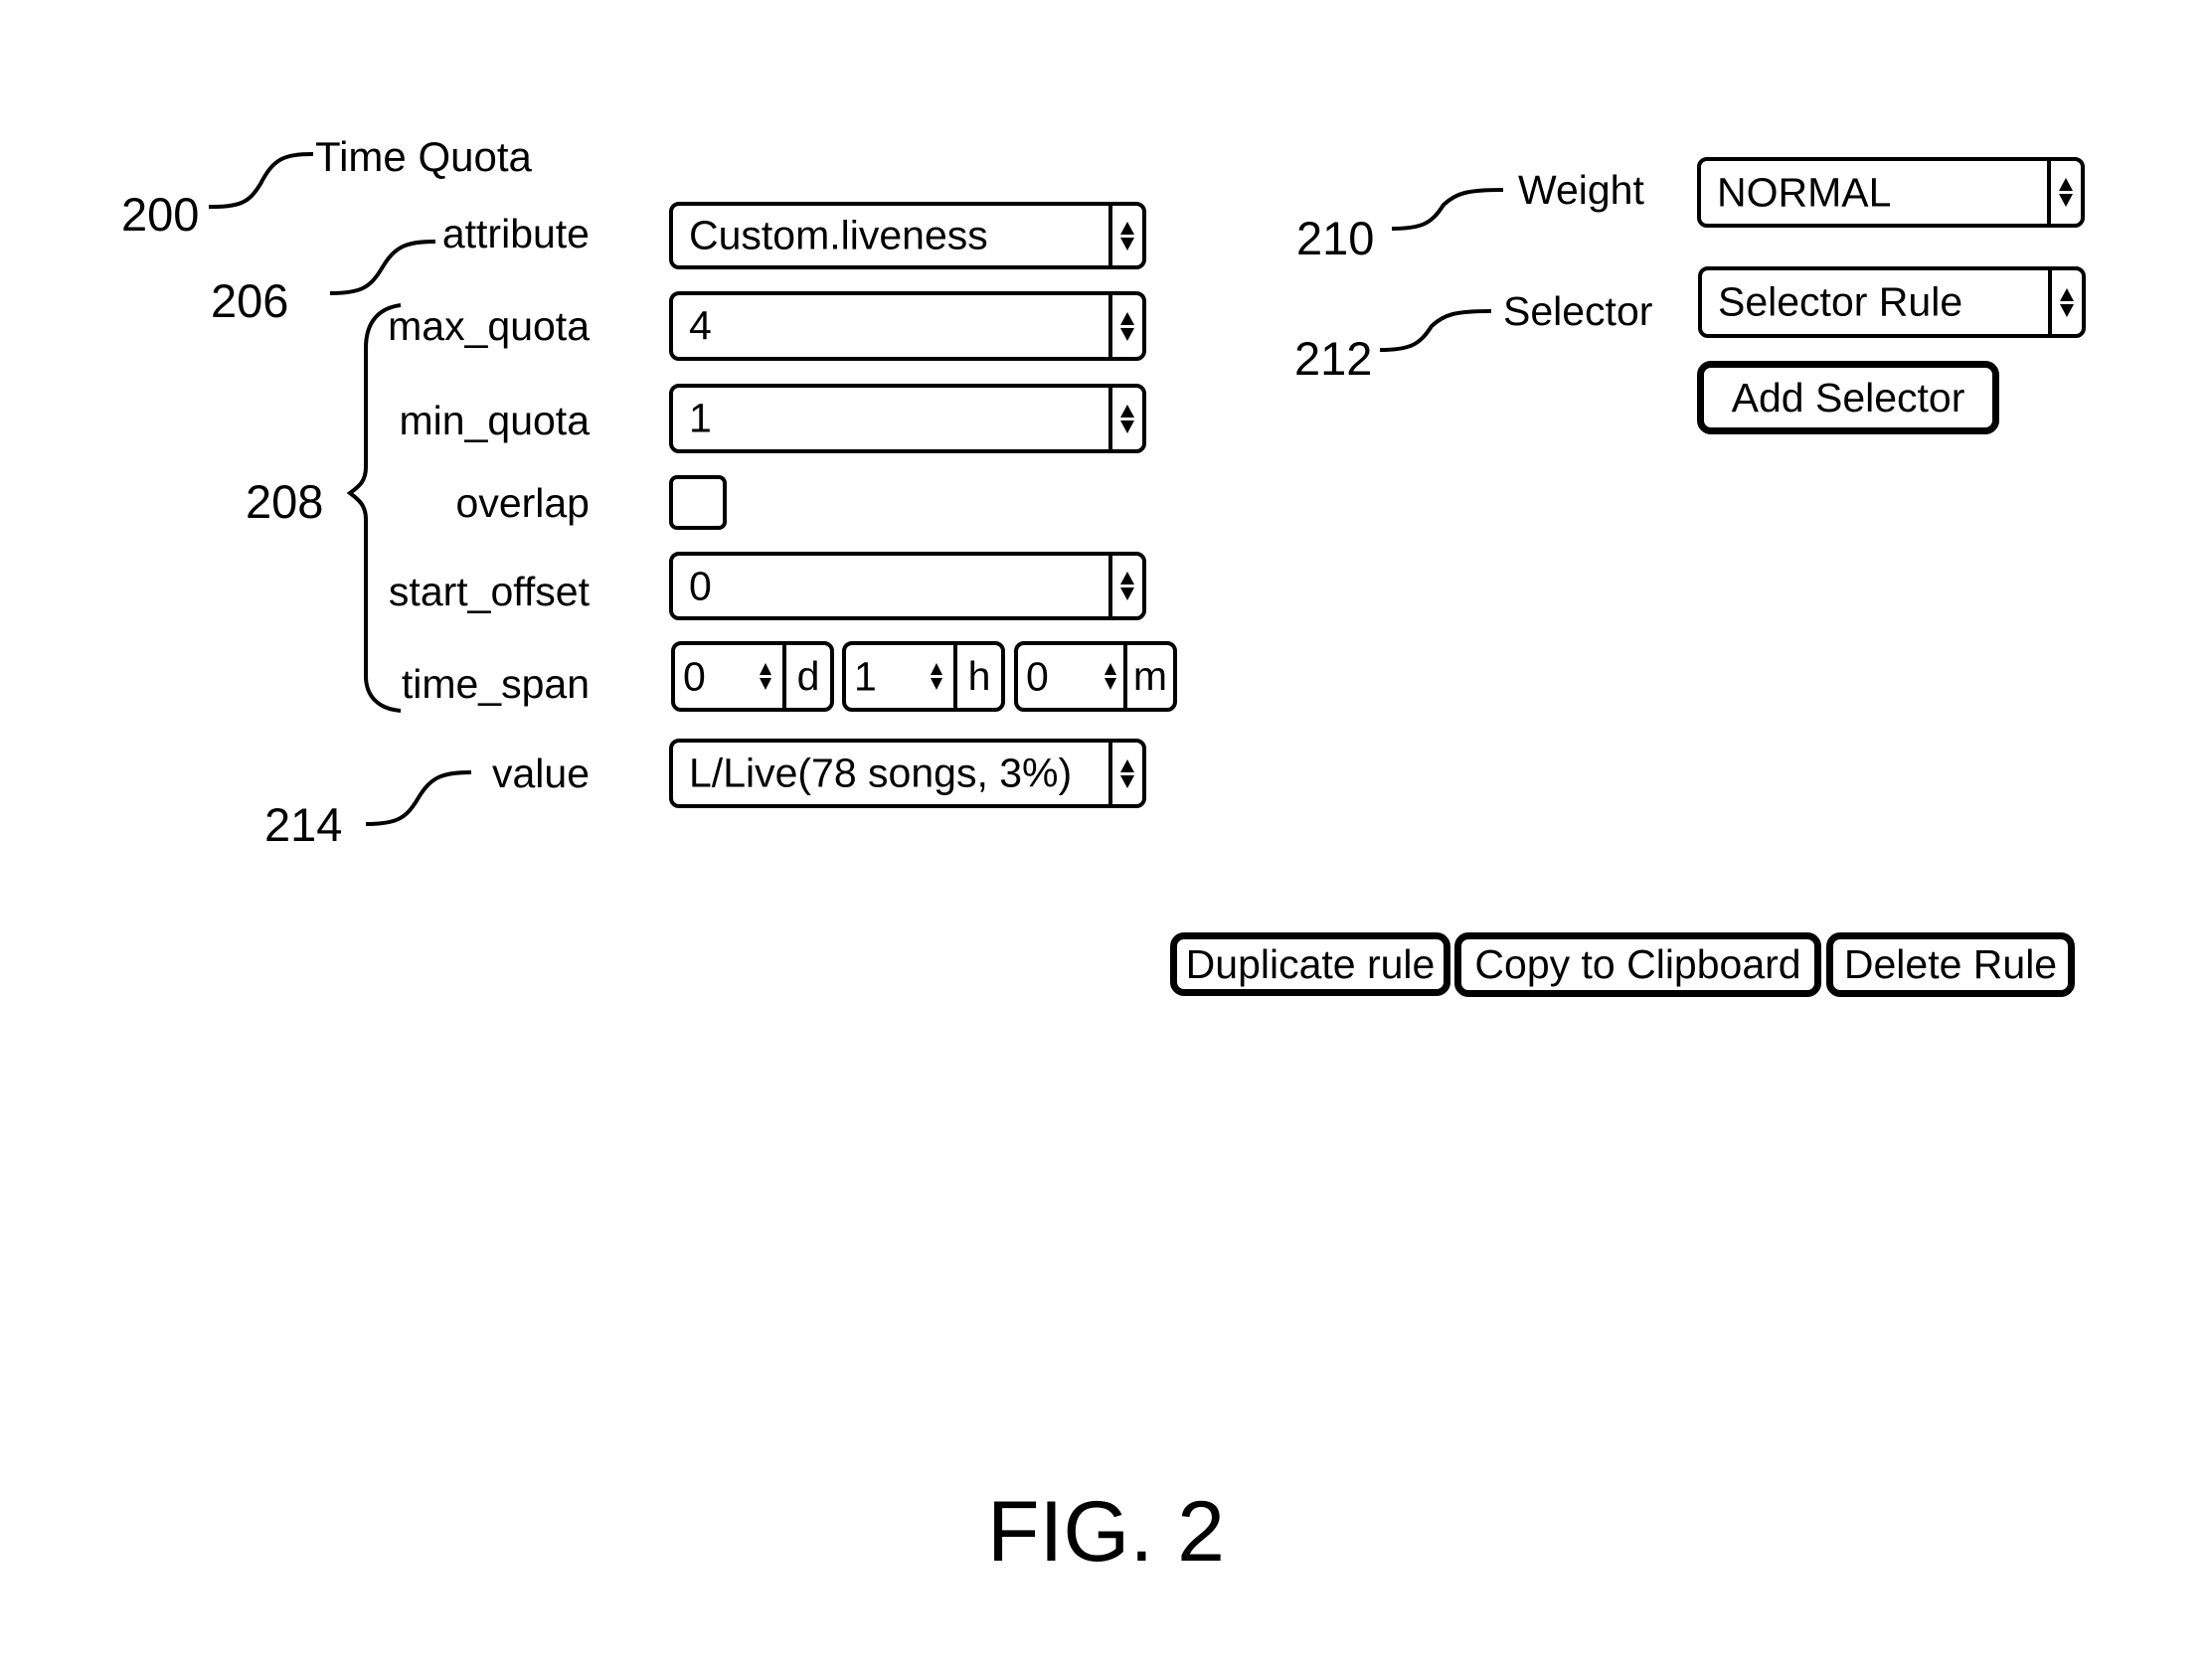  What do you see at coordinates (2065, 302) in the screenshot?
I see `selector-spinner` at bounding box center [2065, 302].